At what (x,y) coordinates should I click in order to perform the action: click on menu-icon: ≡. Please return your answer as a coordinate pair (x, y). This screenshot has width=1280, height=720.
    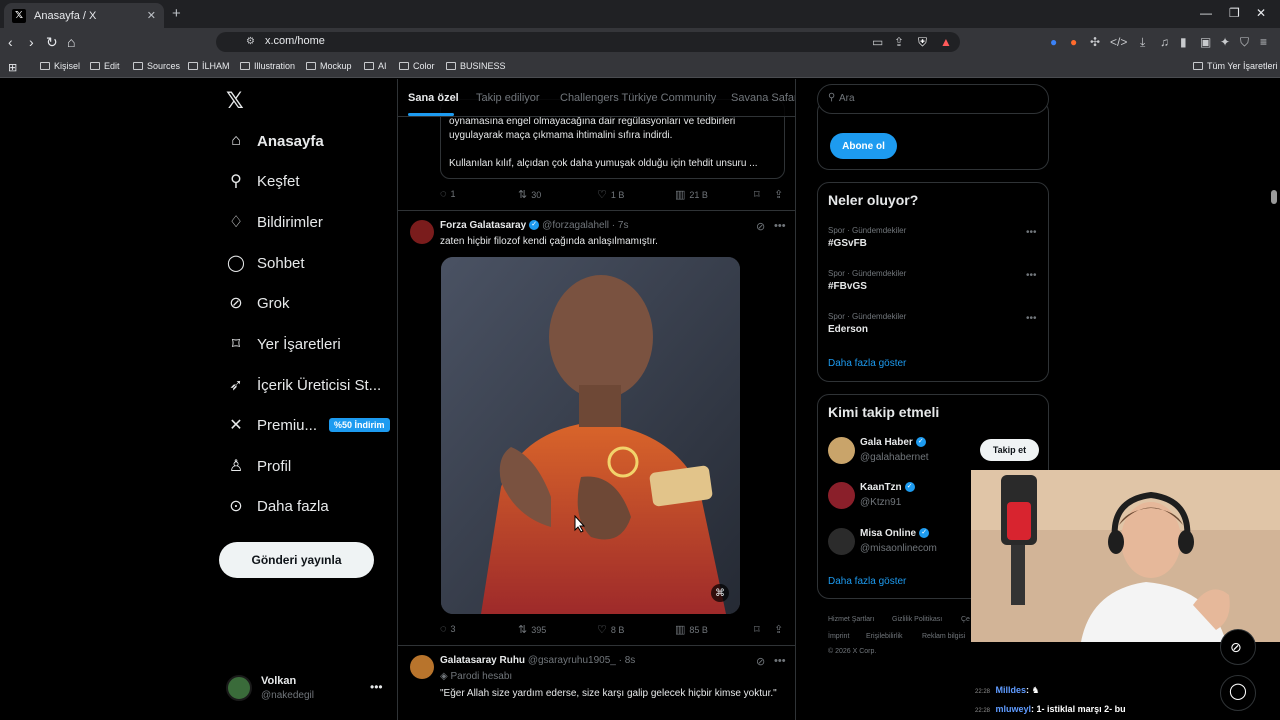
    Looking at the image, I should click on (1263, 42).